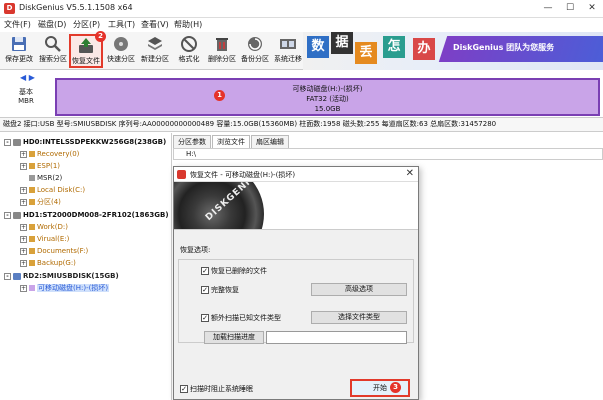  Describe the element at coordinates (318, 47) in the screenshot. I see `banner-tile: 数` at that location.